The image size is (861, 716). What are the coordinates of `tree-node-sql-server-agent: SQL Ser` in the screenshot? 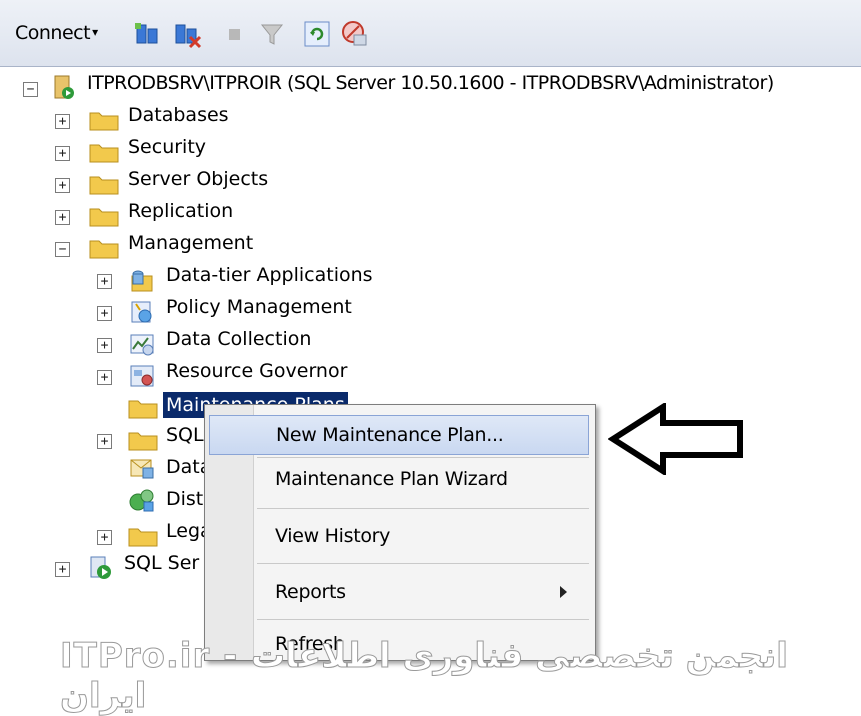 It's located at (161, 563).